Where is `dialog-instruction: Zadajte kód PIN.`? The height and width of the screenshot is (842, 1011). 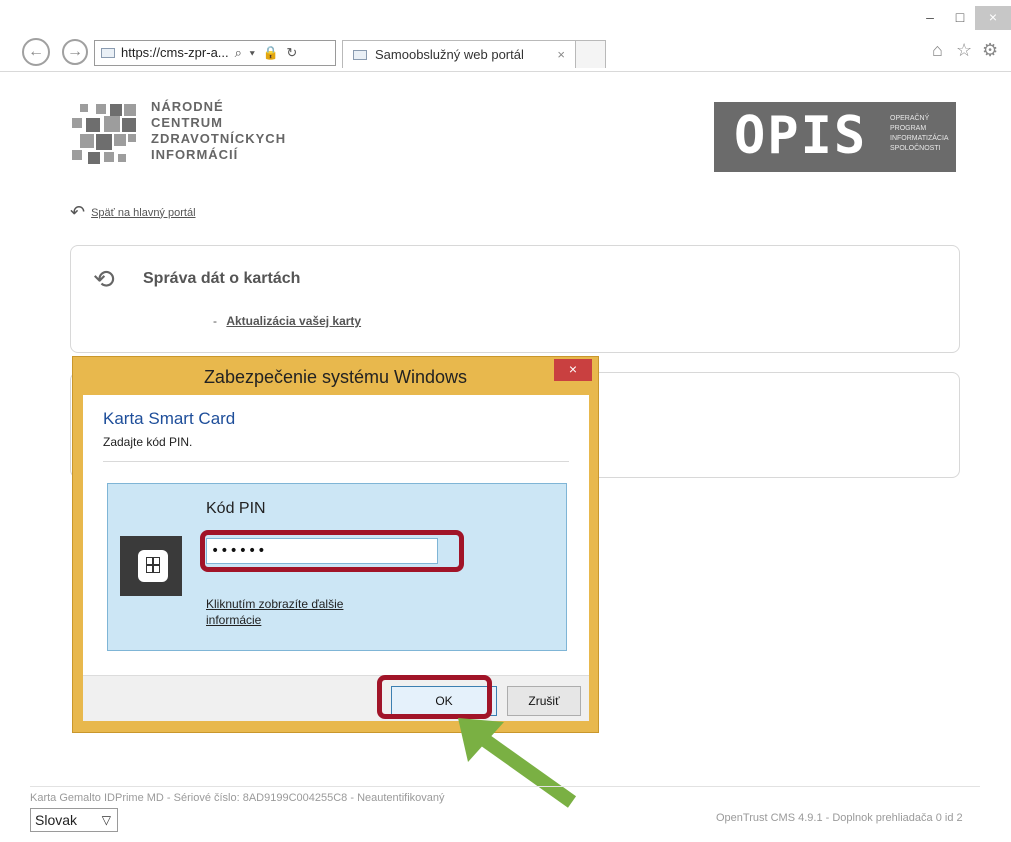
dialog-instruction: Zadajte kód PIN. is located at coordinates (148, 442).